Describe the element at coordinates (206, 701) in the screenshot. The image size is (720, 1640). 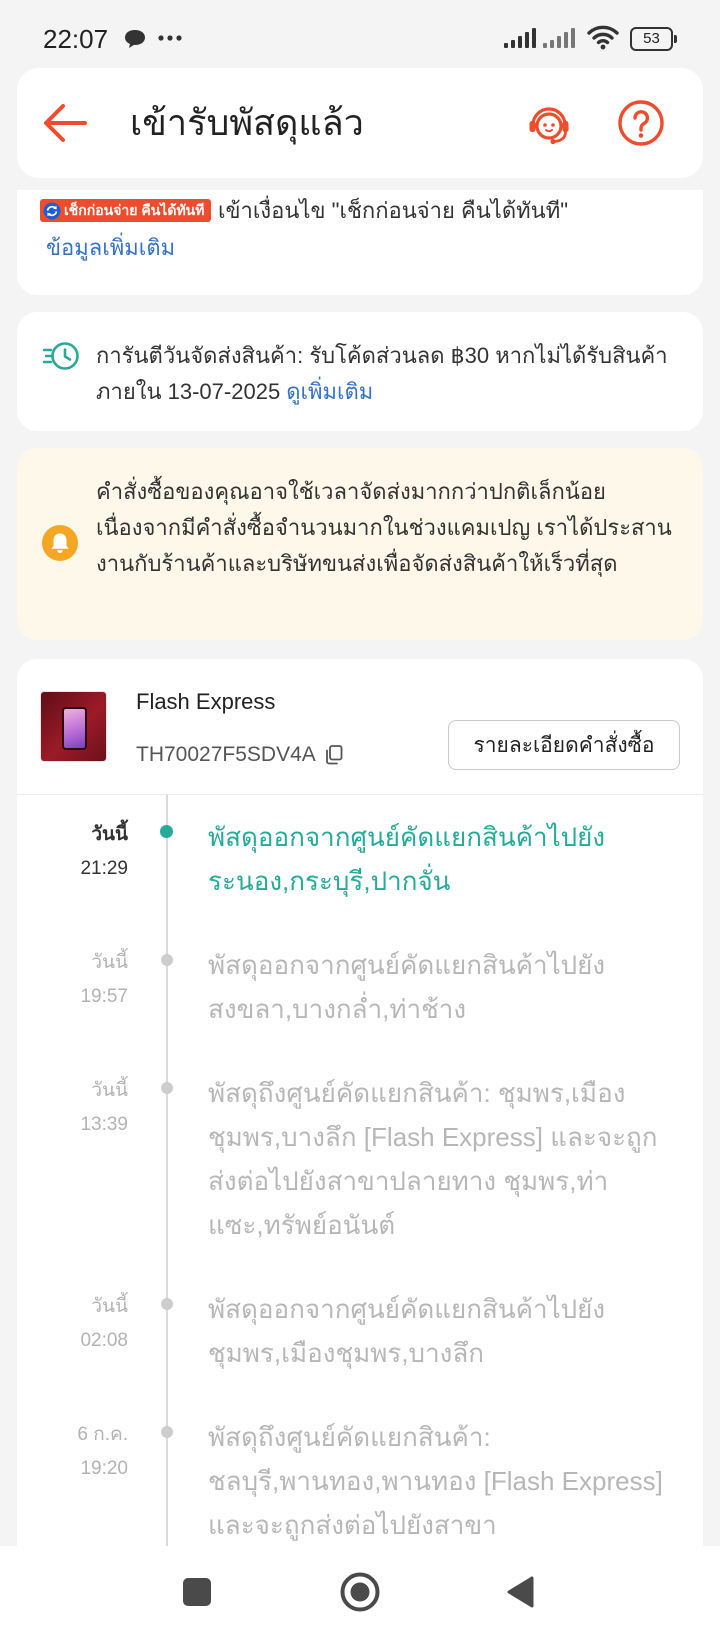
I see `carrier-name: Flash Express` at that location.